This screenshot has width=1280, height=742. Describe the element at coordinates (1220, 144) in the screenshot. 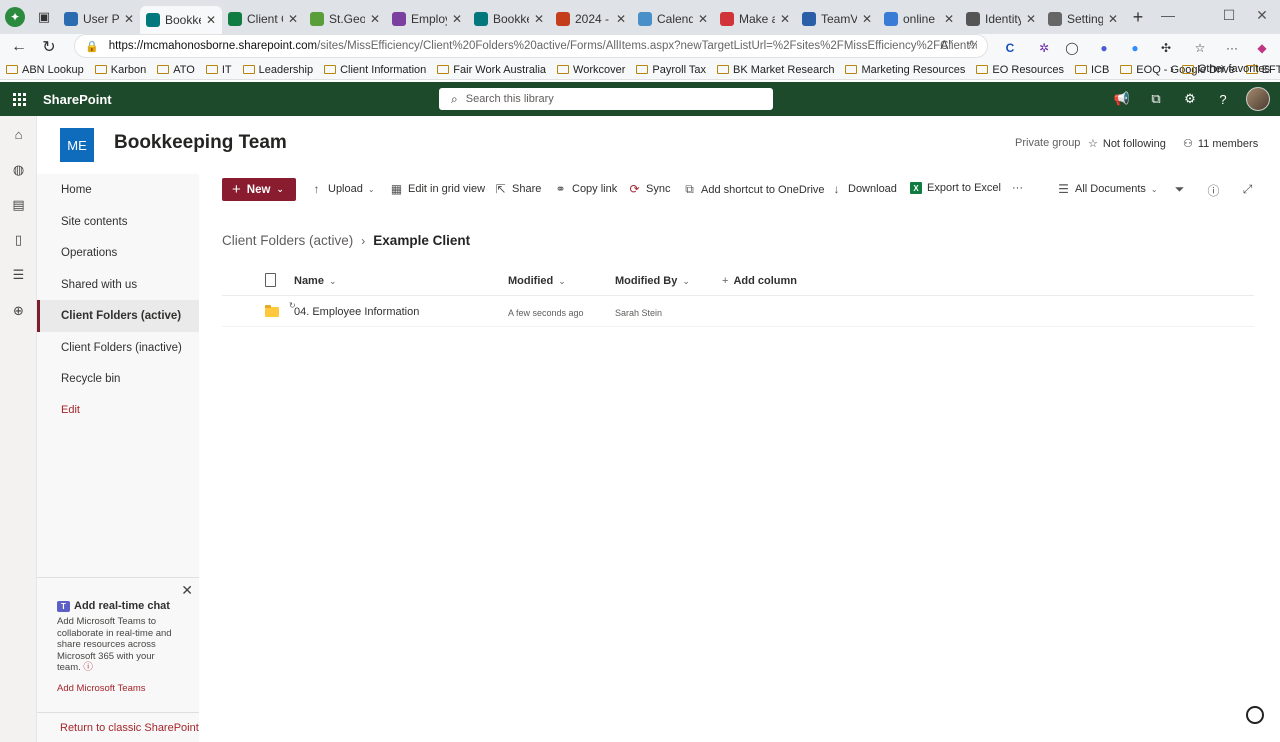

I see `members-button: ⚇ 11 members` at that location.